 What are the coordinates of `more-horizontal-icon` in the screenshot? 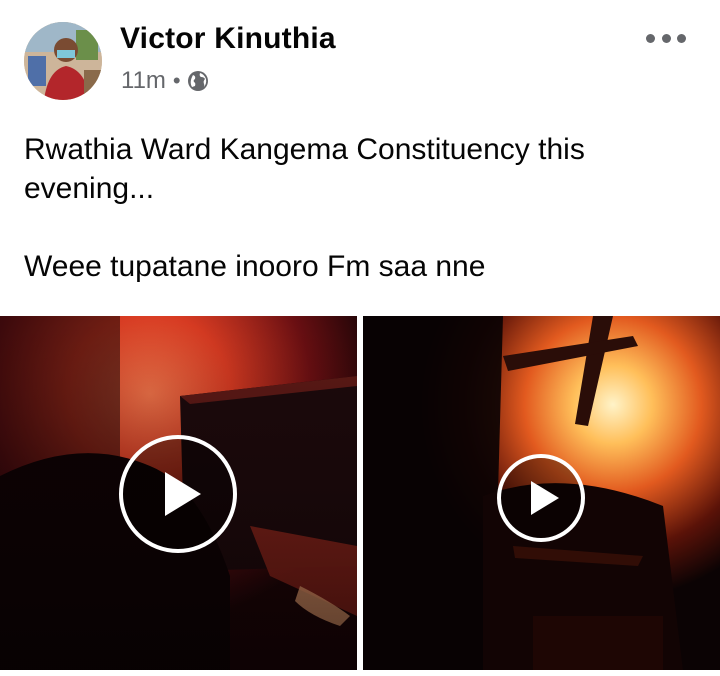 It's located at (650, 38).